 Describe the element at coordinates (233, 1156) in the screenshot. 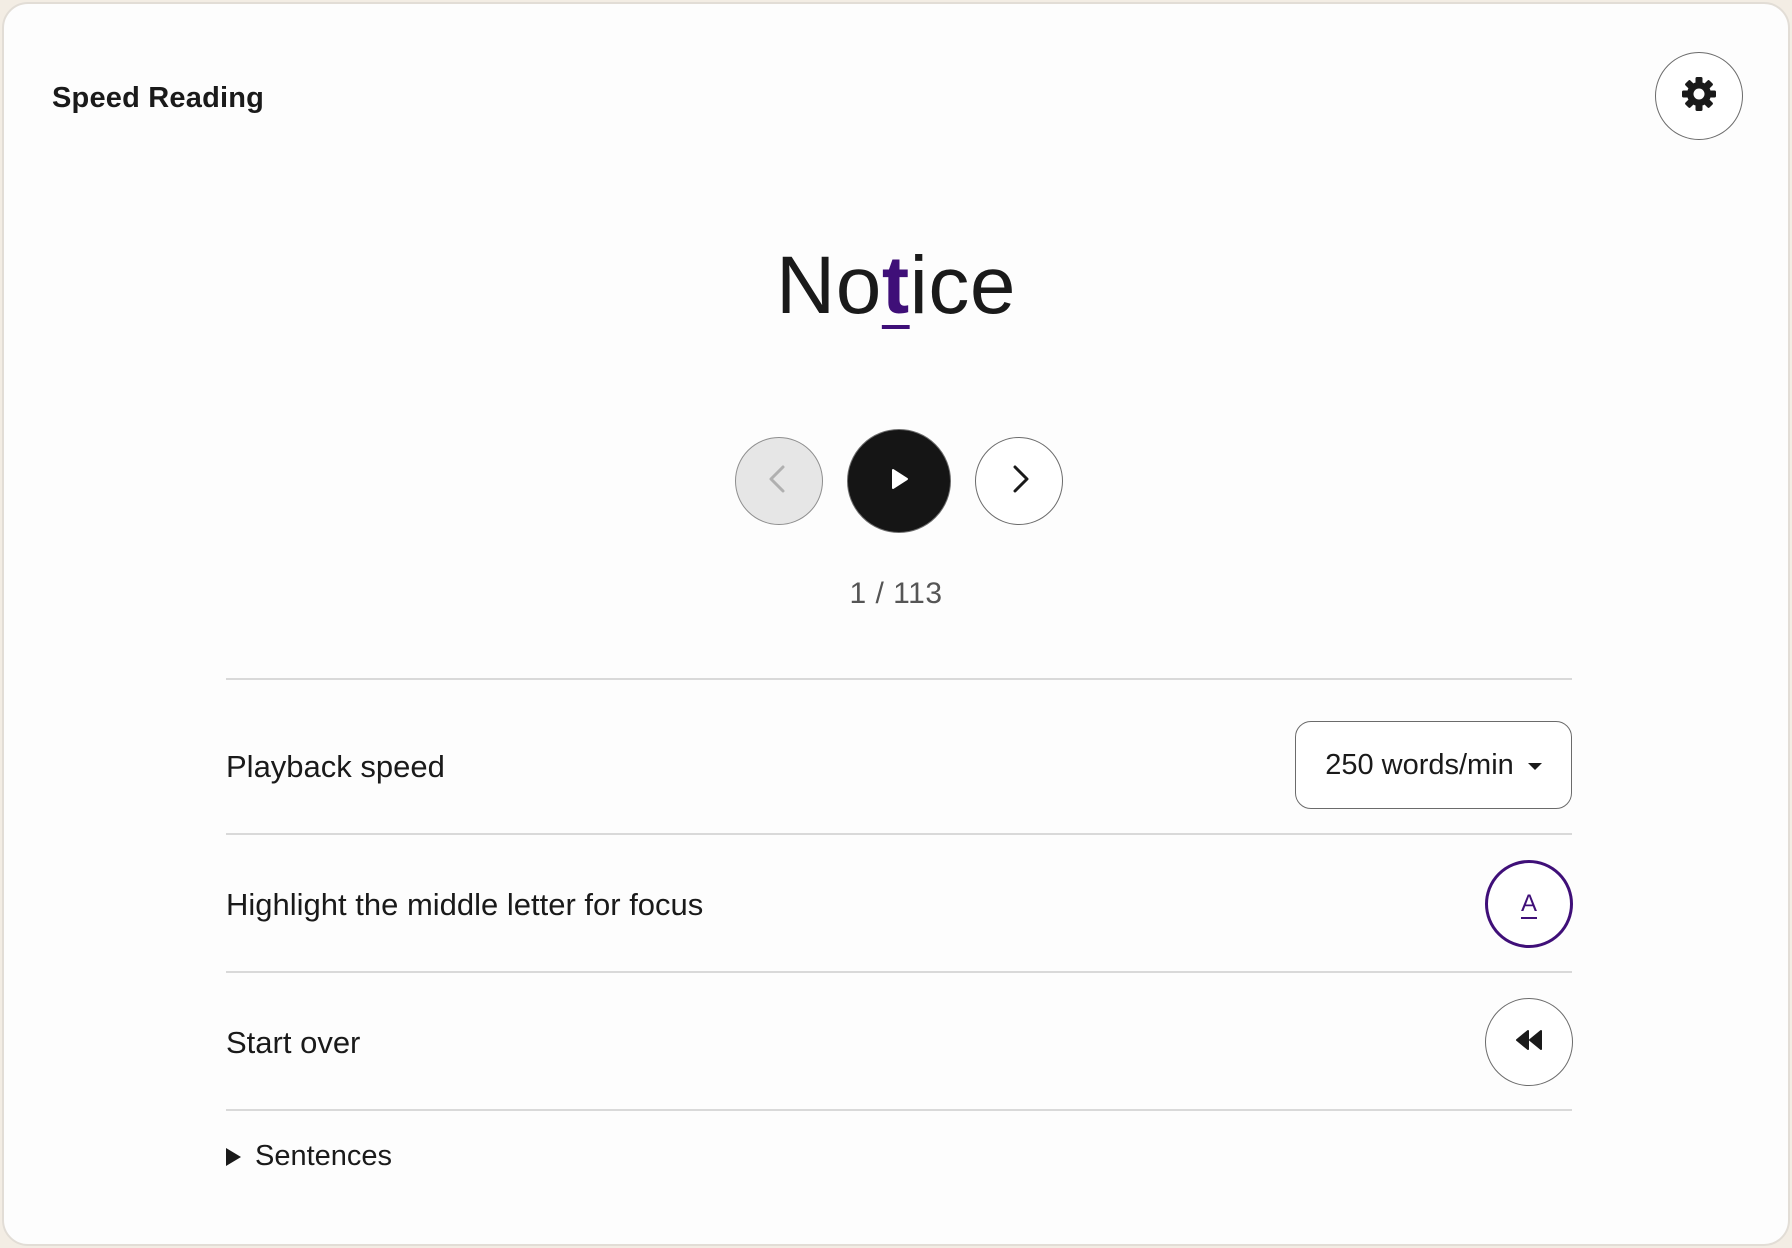

I see `disclosure-triangle-icon` at that location.